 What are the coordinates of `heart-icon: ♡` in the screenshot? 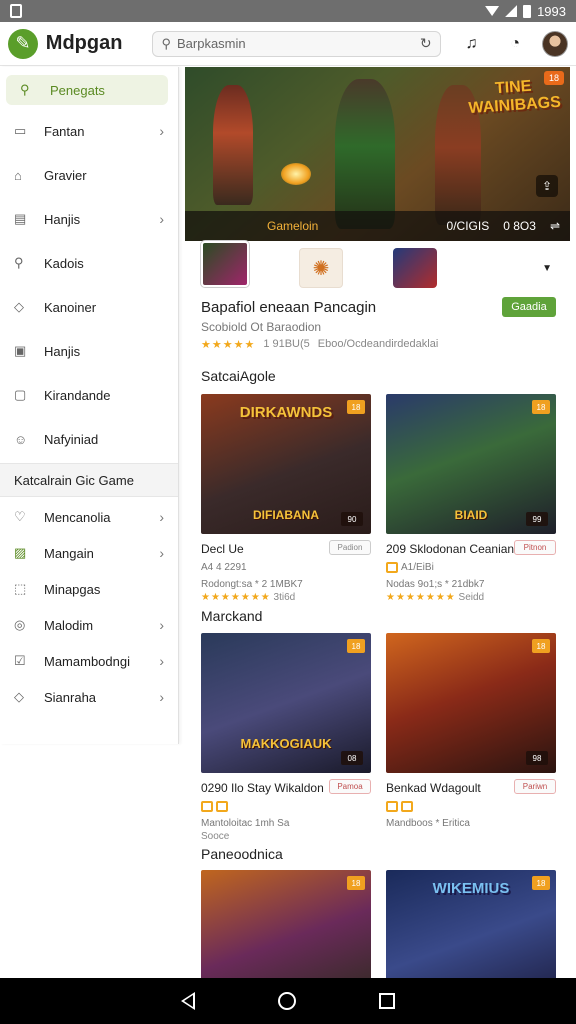 It's located at (20, 516).